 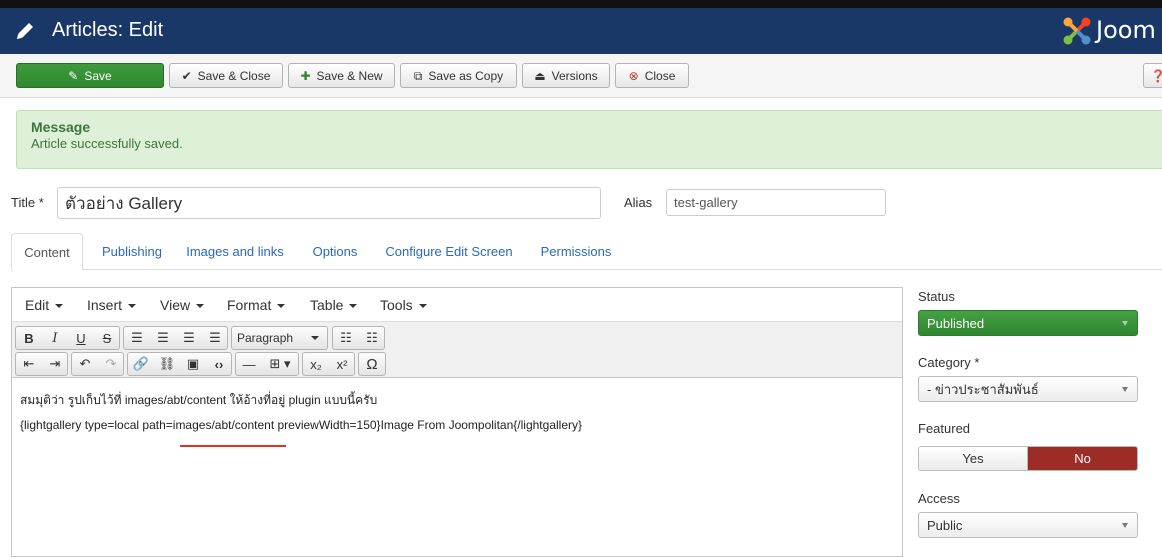 I want to click on featured-toggle: Yes No, so click(x=1028, y=458).